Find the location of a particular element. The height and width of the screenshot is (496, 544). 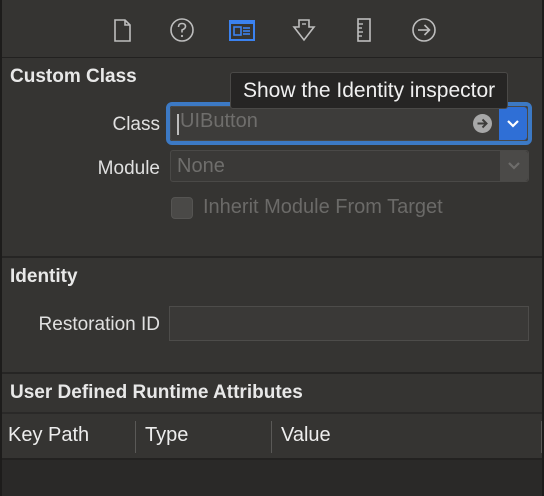

identity-icon is located at coordinates (242, 30).